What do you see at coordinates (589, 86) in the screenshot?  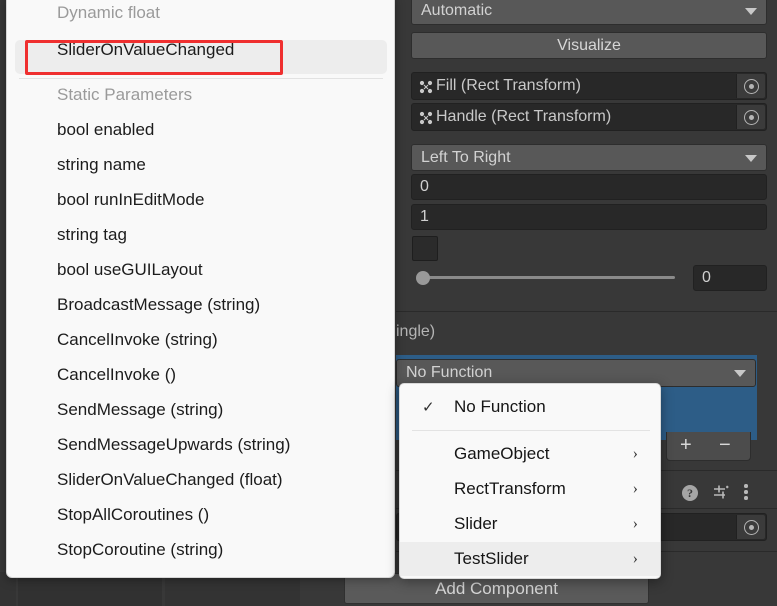 I see `fill-object-field: Fill (Rect Transform)` at bounding box center [589, 86].